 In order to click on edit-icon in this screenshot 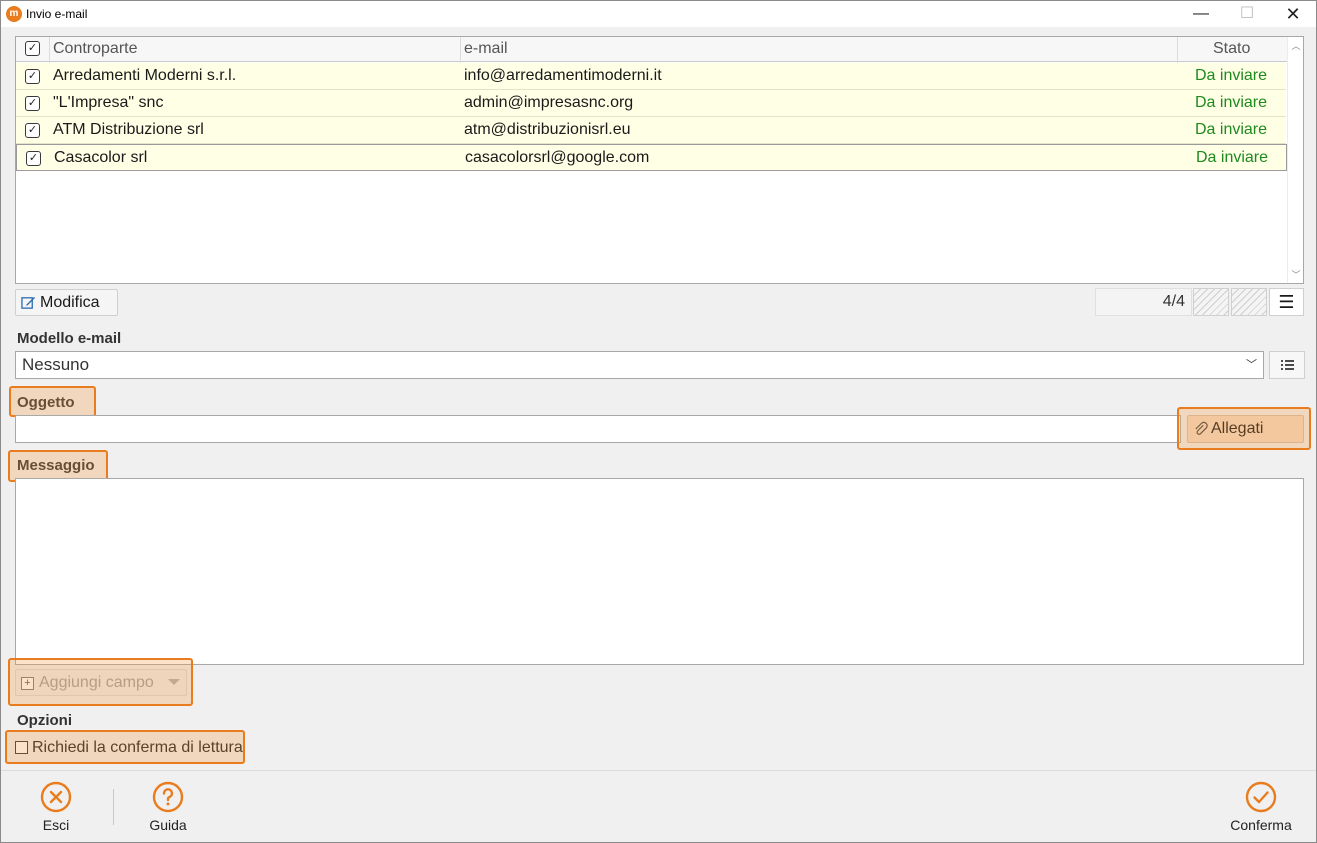, I will do `click(28, 302)`.